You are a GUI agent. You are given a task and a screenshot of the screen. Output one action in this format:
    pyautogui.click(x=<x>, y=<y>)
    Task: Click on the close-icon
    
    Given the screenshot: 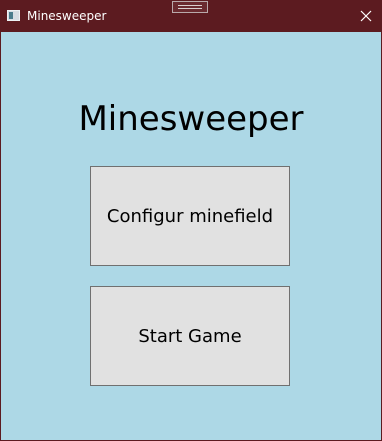 What is the action you would take?
    pyautogui.click(x=366, y=16)
    